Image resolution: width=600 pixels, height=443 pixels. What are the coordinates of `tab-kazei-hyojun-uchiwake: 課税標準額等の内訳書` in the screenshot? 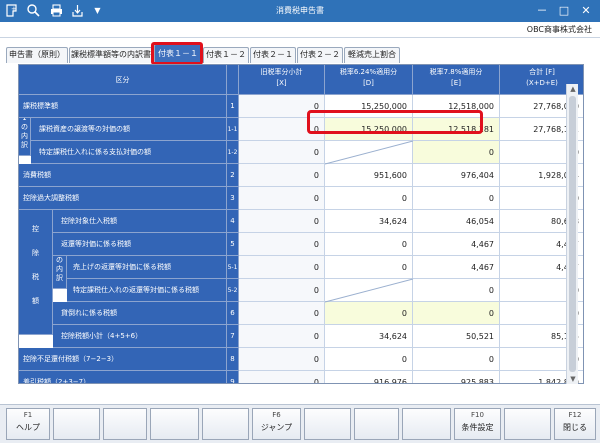 It's located at (111, 55).